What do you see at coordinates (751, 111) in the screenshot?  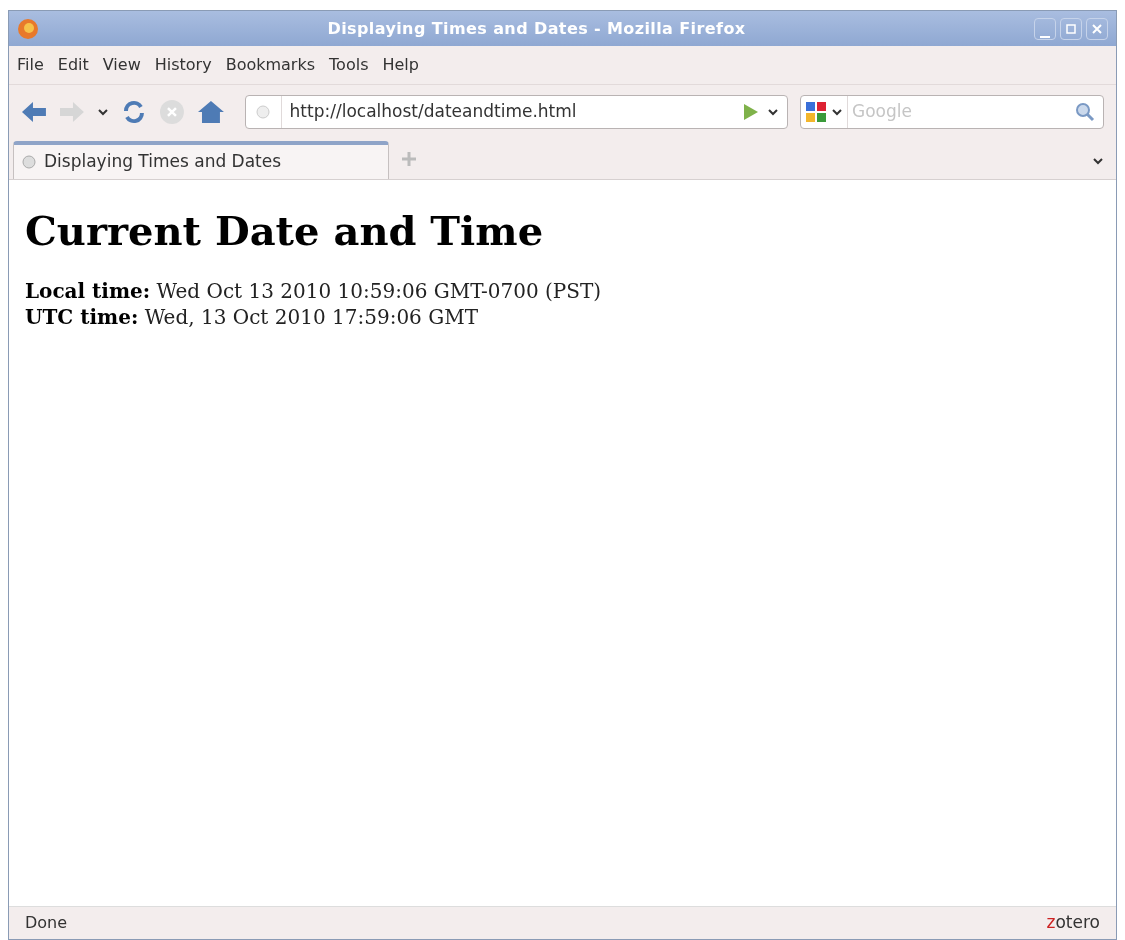 I see `go-arrow-icon` at bounding box center [751, 111].